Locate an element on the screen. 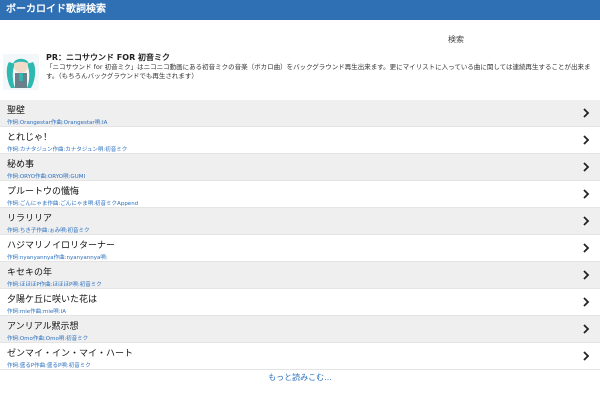  miku-avatar-icon is located at coordinates (21, 72).